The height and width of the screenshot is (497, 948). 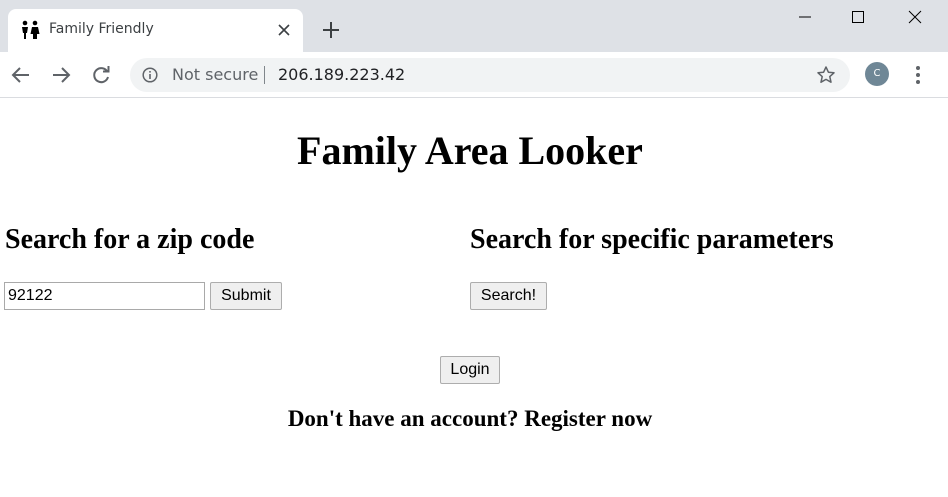 What do you see at coordinates (155, 30) in the screenshot?
I see `browser-tab: Family Friendly` at bounding box center [155, 30].